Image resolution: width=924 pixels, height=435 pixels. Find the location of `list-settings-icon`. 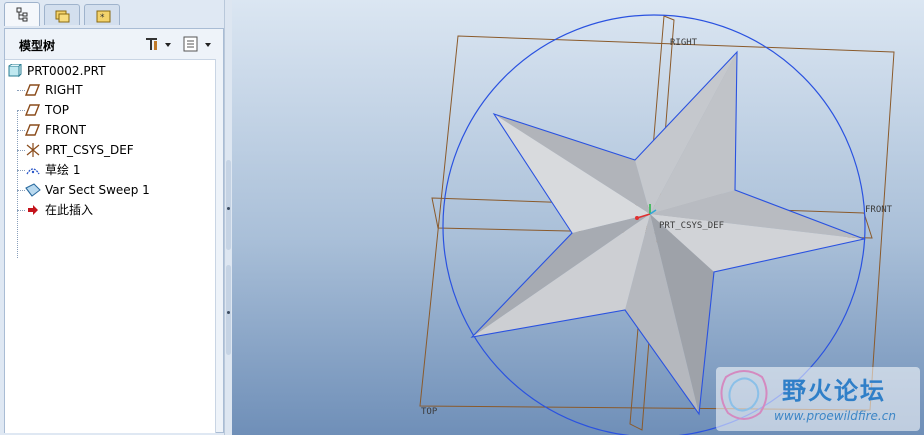

list-settings-icon is located at coordinates (197, 44).